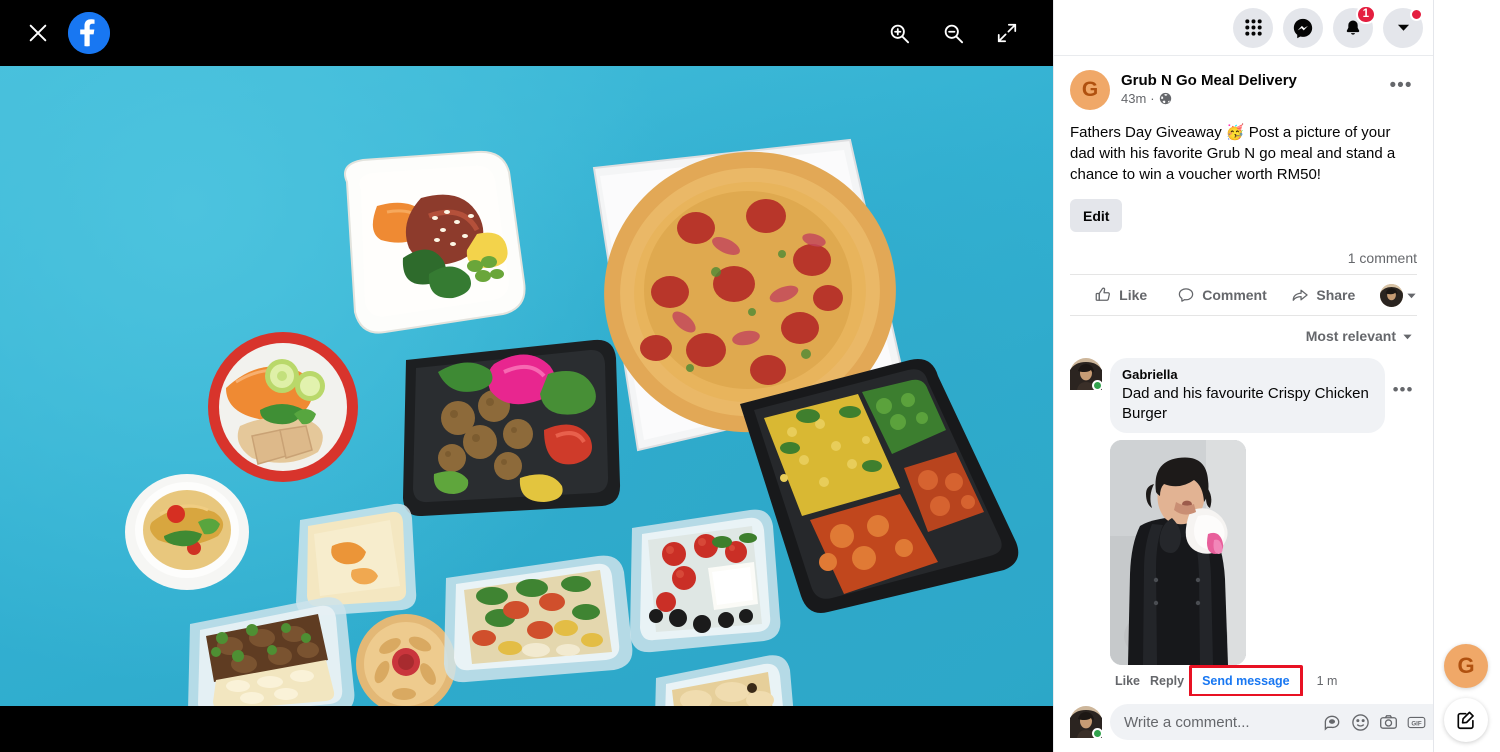  I want to click on comment-input, so click(1223, 722).